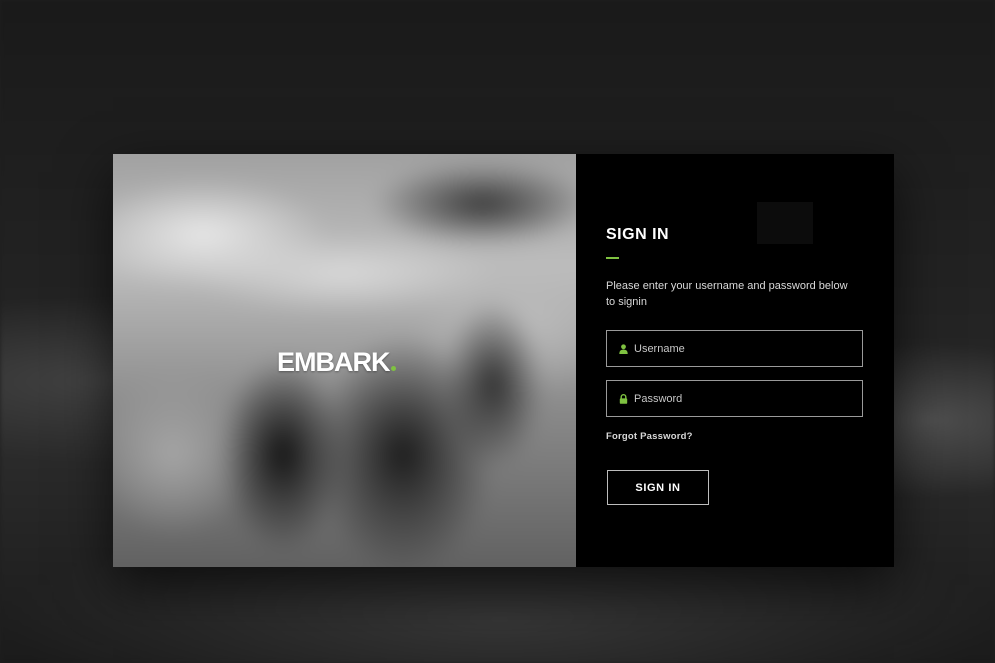  I want to click on username-input, so click(748, 348).